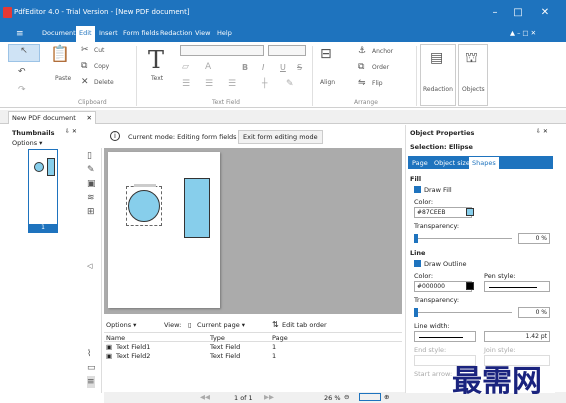 This screenshot has height=403, width=566. I want to click on pdf-page, so click(164, 230).